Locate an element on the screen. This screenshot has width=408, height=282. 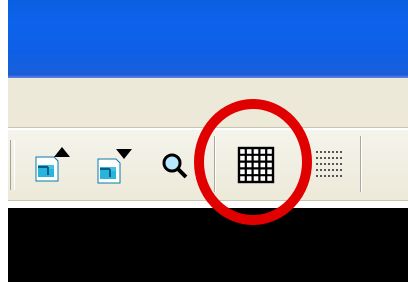
zoom-button is located at coordinates (176, 165).